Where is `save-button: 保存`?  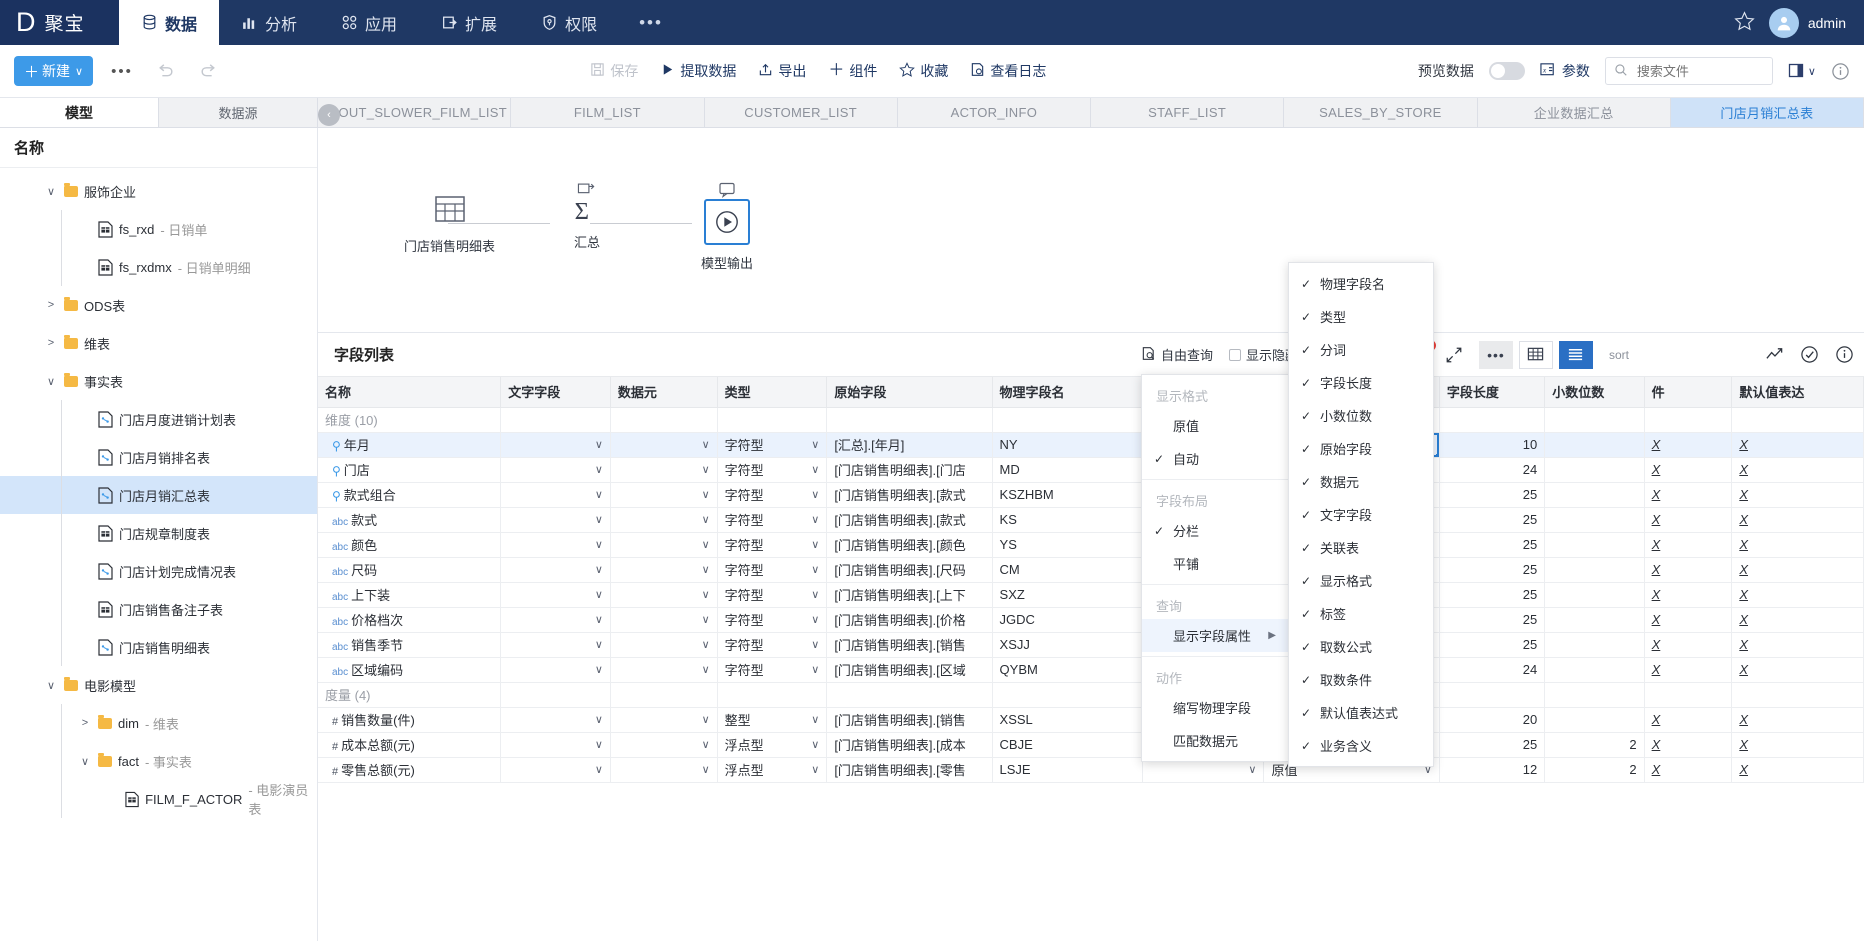 save-button: 保存 is located at coordinates (614, 71).